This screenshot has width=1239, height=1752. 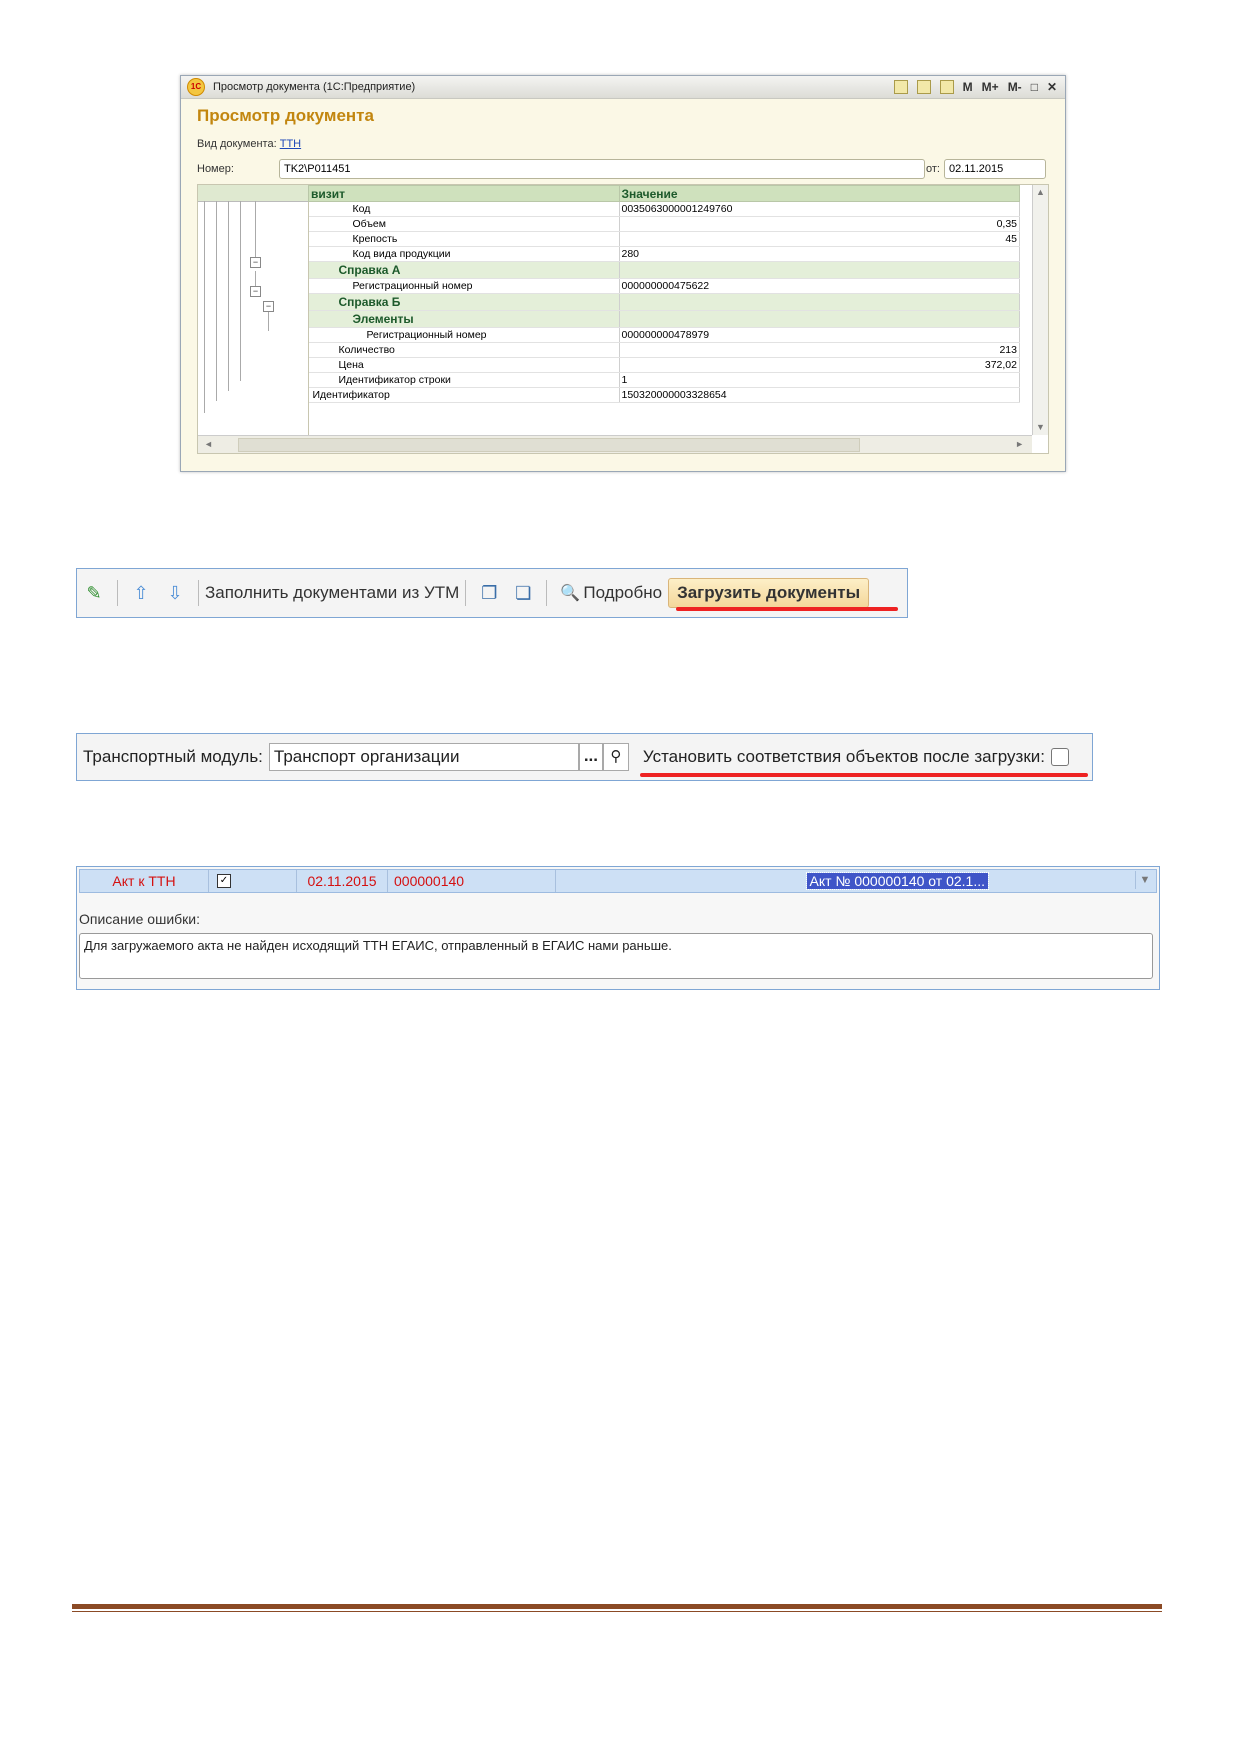 What do you see at coordinates (472, 881) in the screenshot?
I see `number-cell: 000000140` at bounding box center [472, 881].